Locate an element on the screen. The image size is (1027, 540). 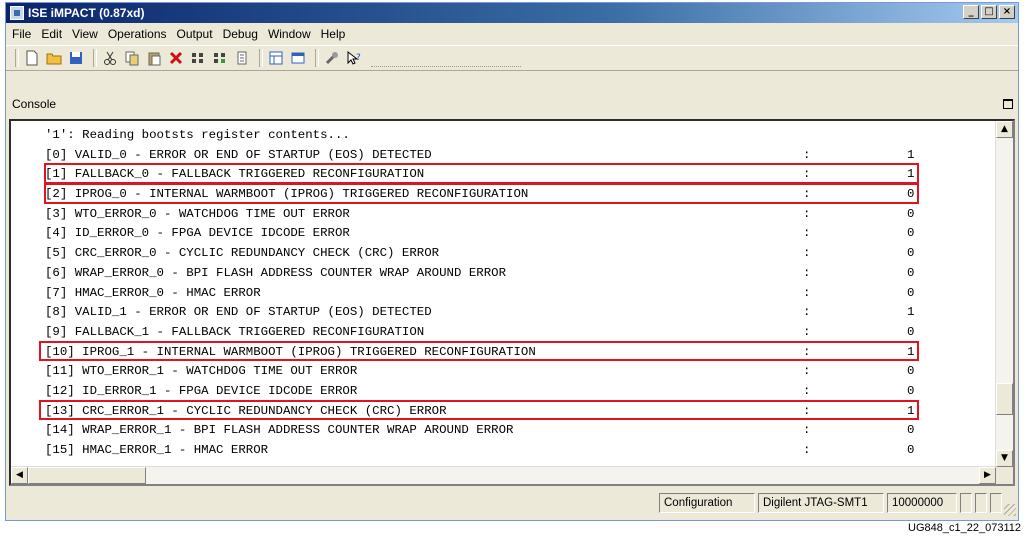
horizontal-scroll-thumb is located at coordinates (87, 475).